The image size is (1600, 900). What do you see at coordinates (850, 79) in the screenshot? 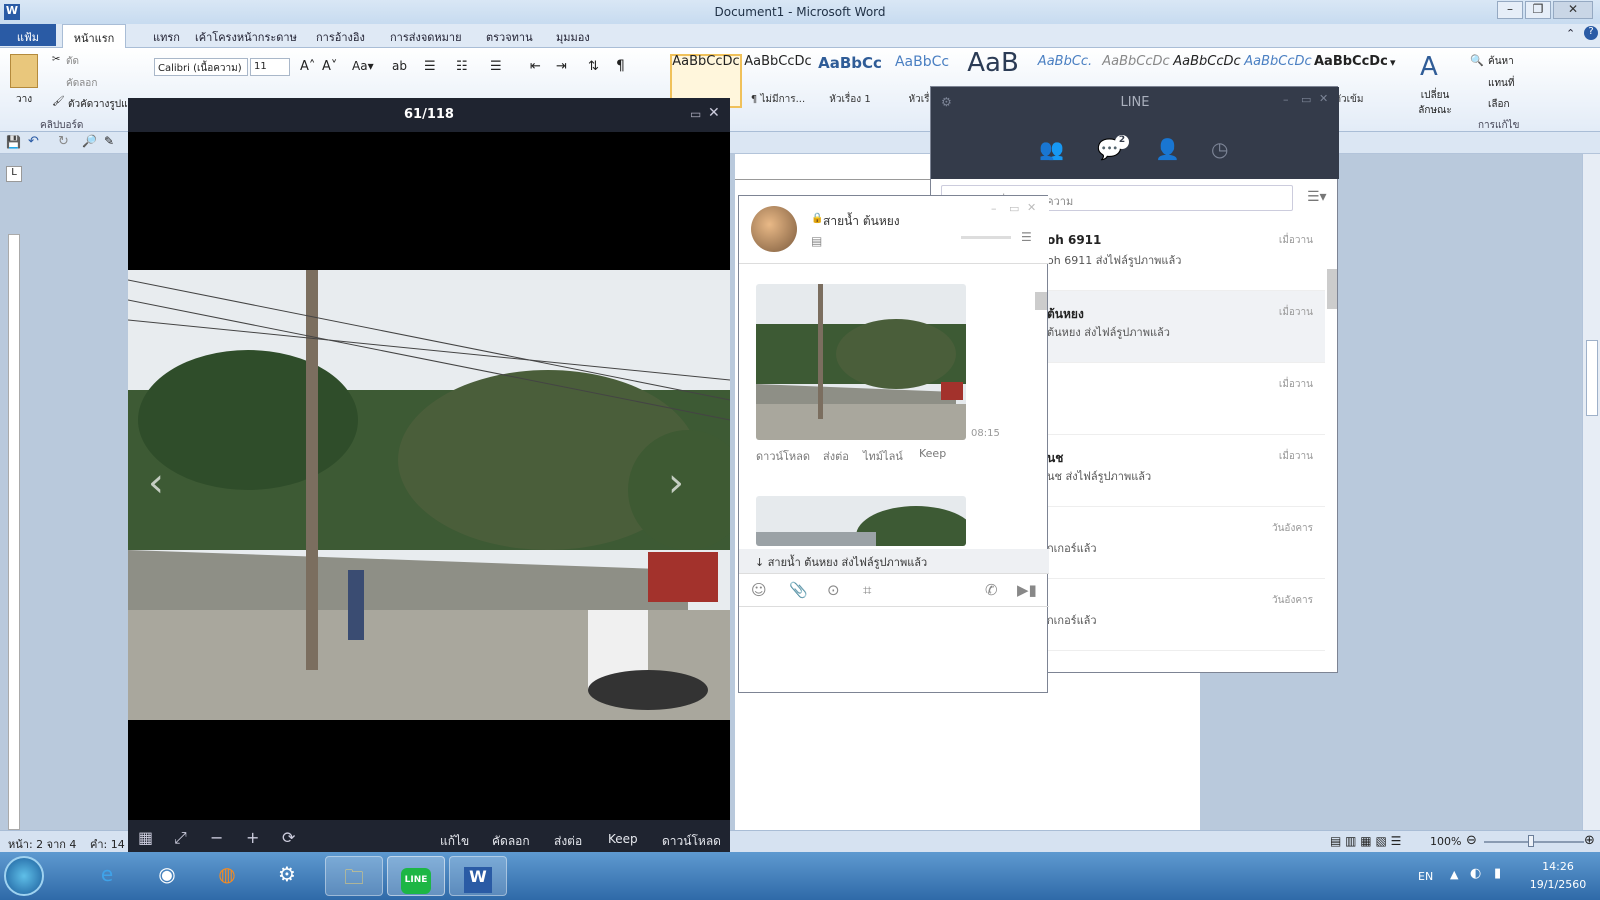
I see `style-heading1: AaBbCc หัวเรื่อง 1` at bounding box center [850, 79].